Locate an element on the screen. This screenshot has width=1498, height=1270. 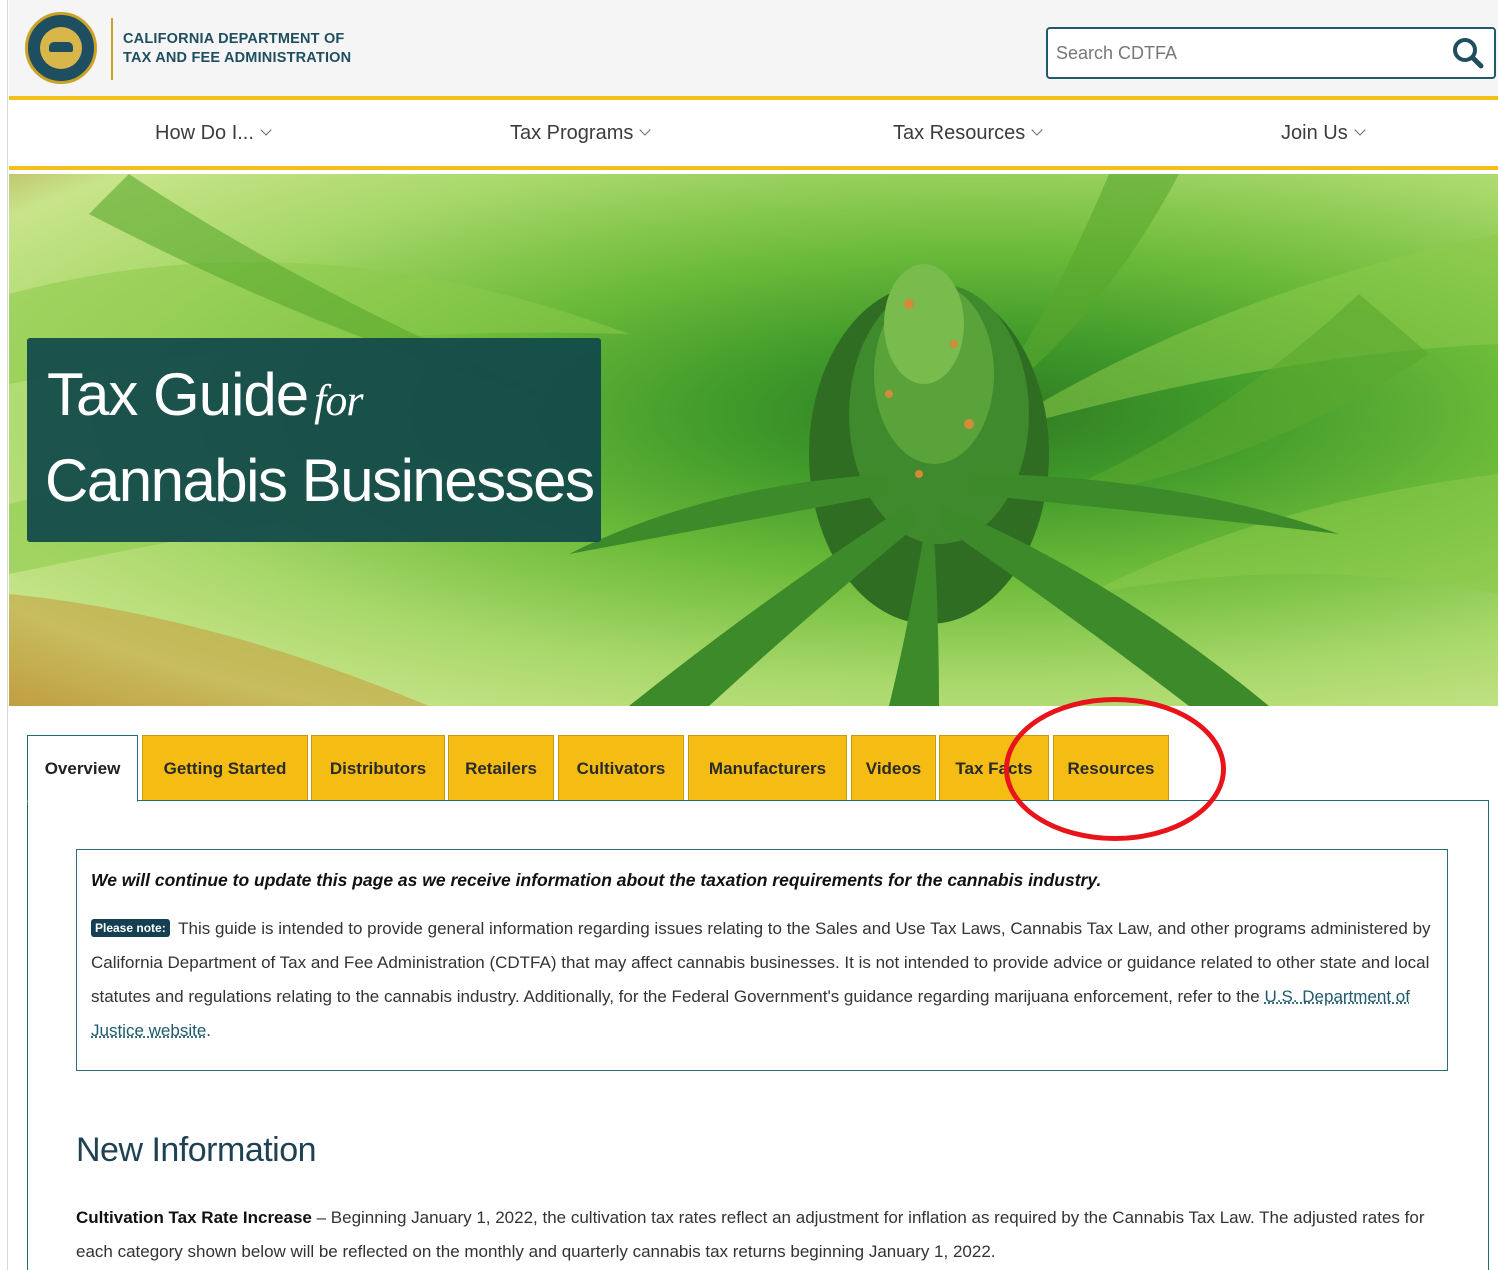
search-button is located at coordinates (1468, 53).